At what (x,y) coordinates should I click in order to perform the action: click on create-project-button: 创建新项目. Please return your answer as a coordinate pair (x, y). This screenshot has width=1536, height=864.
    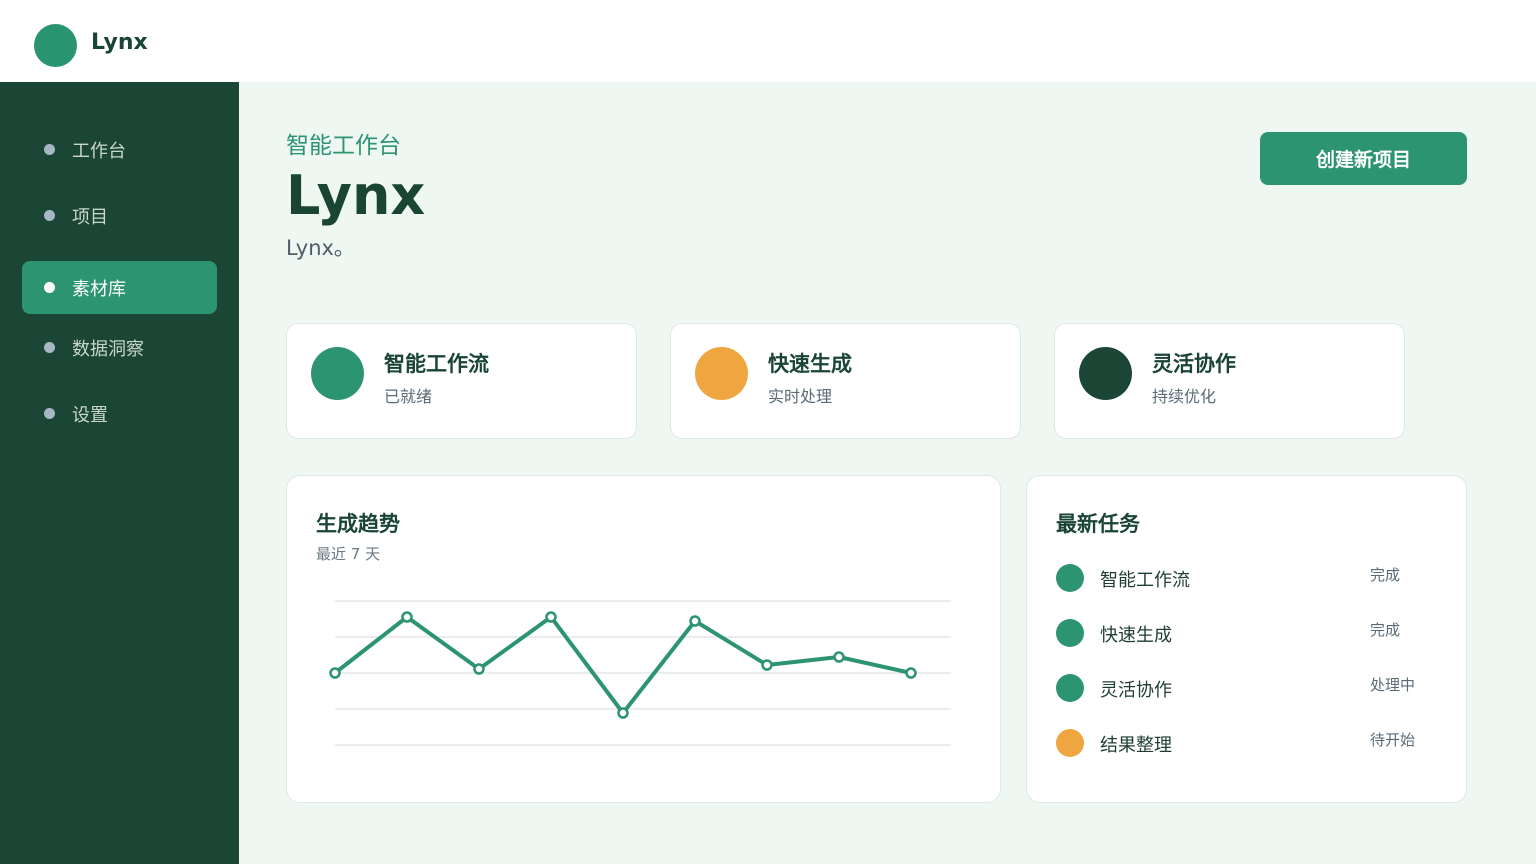
    Looking at the image, I should click on (1363, 158).